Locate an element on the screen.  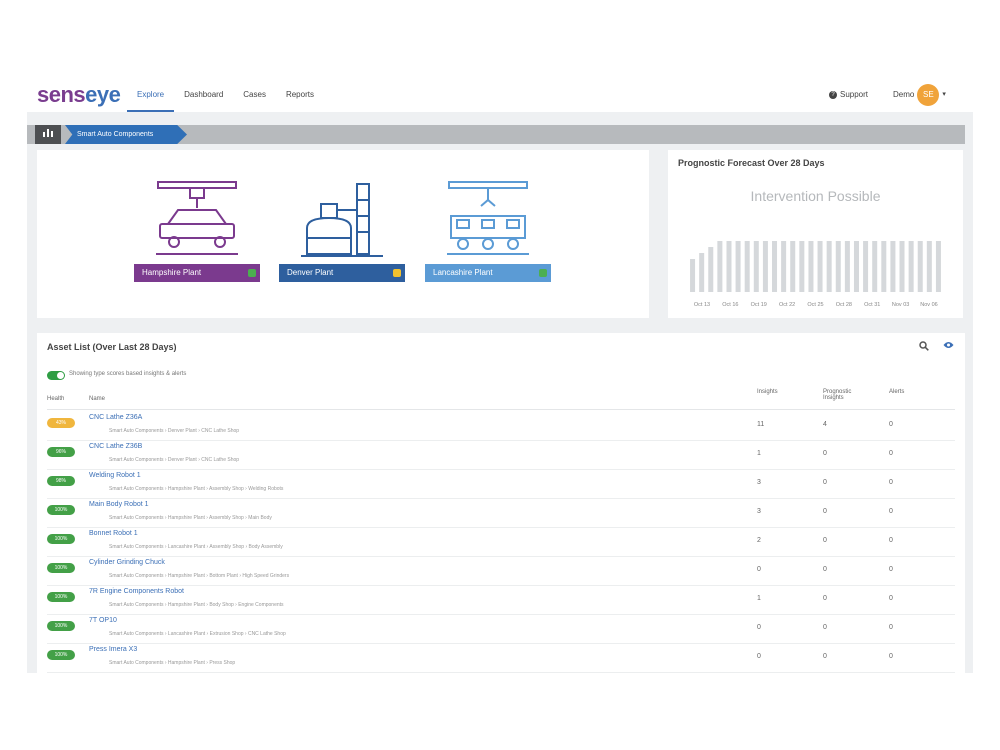
breadcrumb: Smart Auto Components is located at coordinates (496, 134).